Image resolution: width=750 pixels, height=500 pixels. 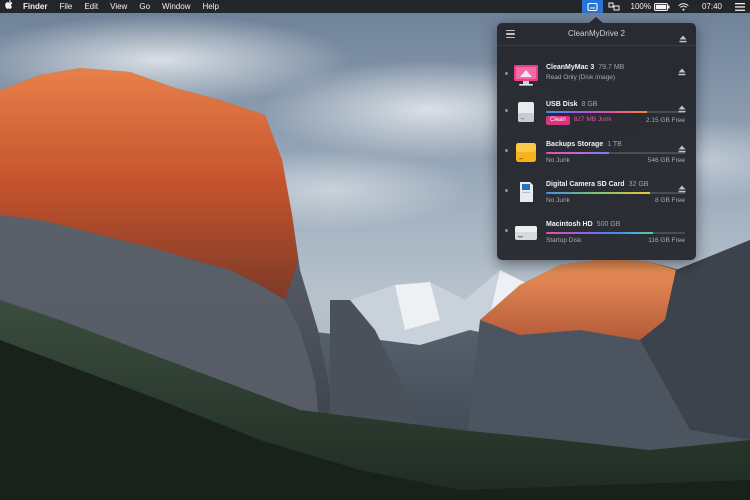 I want to click on menu-file: File, so click(x=65, y=6).